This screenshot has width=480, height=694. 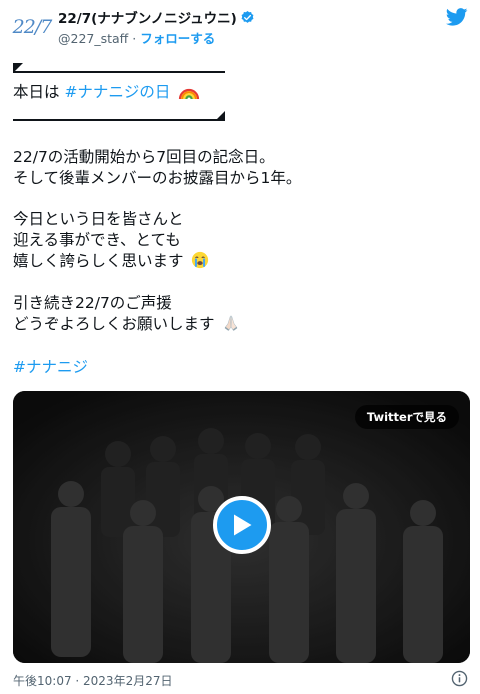 I want to click on rainbow-emoji-icon, so click(x=189, y=94).